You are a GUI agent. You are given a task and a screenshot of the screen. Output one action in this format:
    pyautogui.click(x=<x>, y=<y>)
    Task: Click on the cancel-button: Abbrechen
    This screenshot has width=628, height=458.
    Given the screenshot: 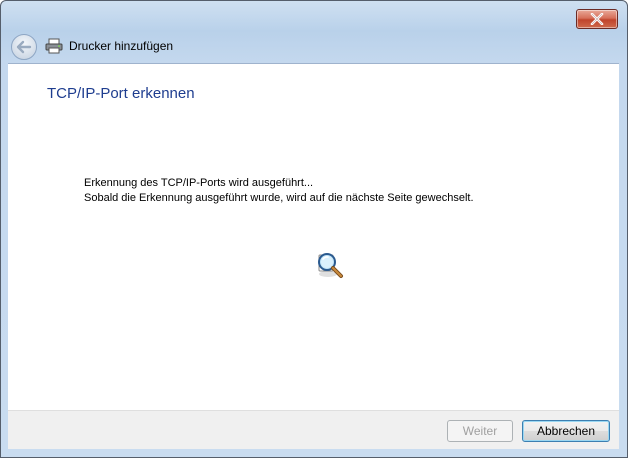 What is the action you would take?
    pyautogui.click(x=566, y=431)
    